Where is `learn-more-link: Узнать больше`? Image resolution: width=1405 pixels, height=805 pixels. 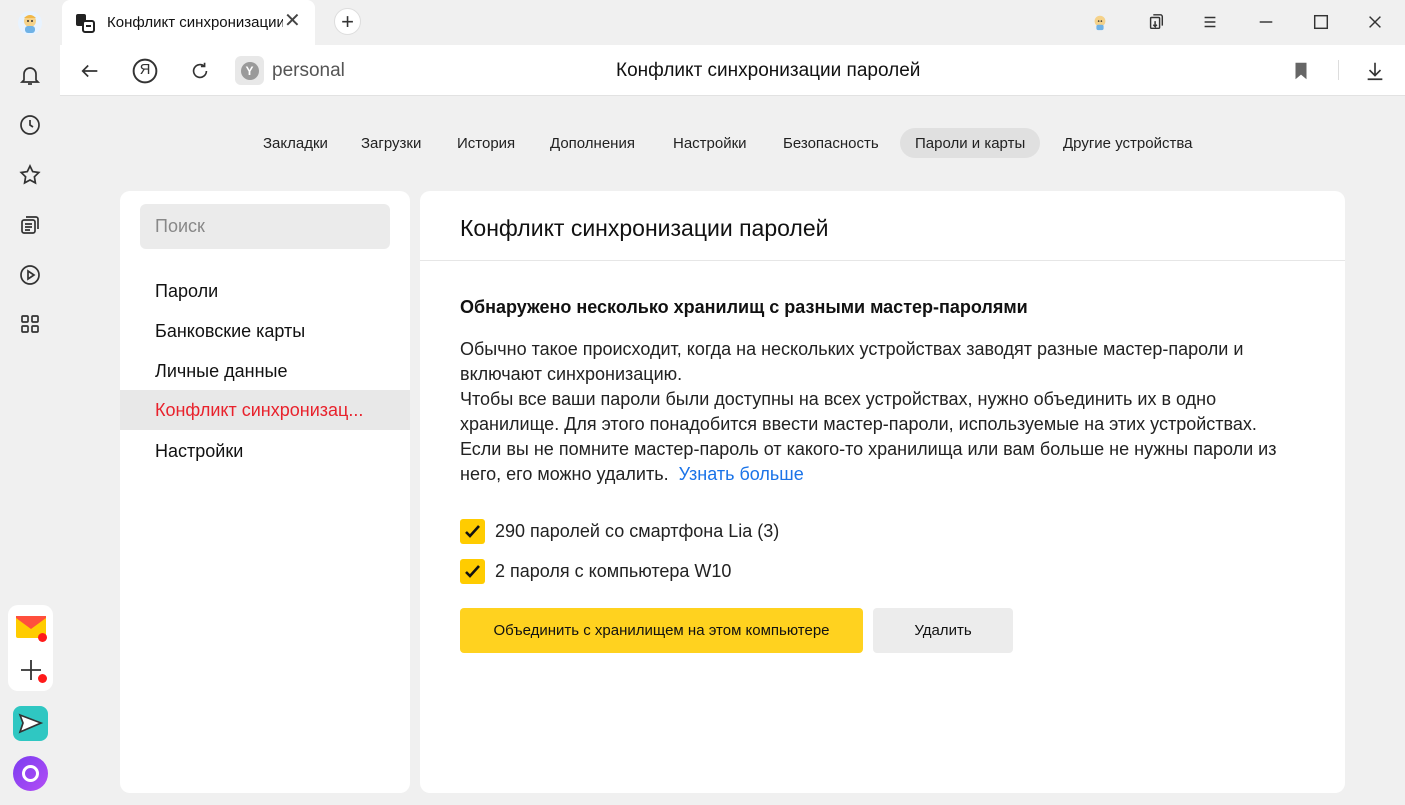 learn-more-link: Узнать больше is located at coordinates (741, 474).